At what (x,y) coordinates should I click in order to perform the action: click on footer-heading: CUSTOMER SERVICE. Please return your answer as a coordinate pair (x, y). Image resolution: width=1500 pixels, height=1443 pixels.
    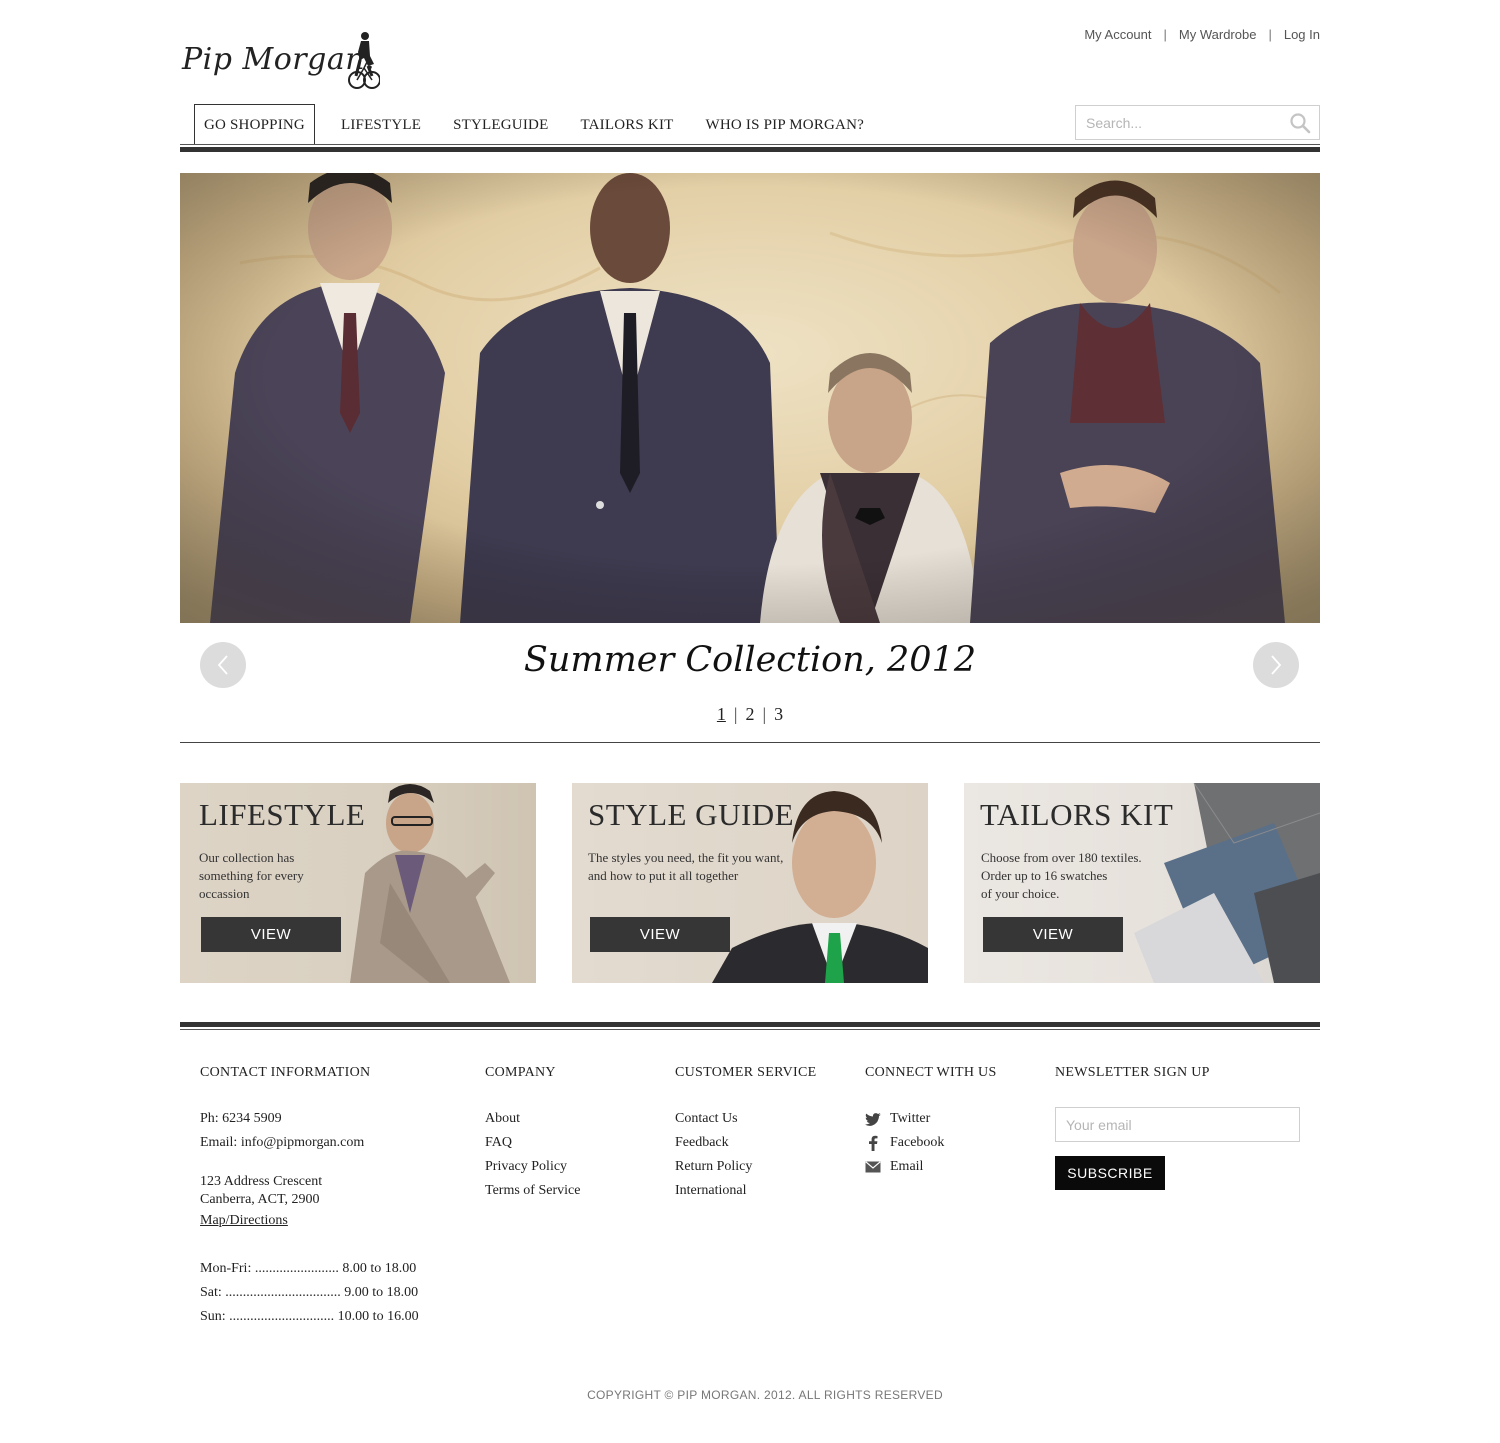
    Looking at the image, I should click on (746, 1072).